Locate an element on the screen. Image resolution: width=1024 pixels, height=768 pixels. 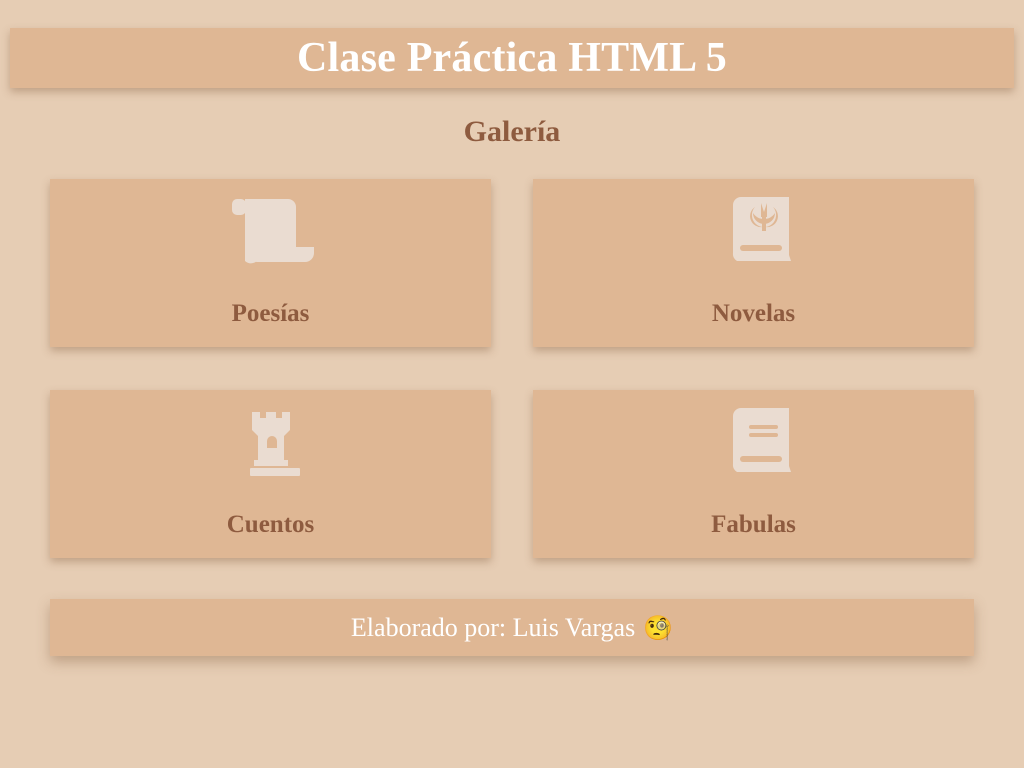
monocle-face-icon: 🧐 is located at coordinates (658, 627).